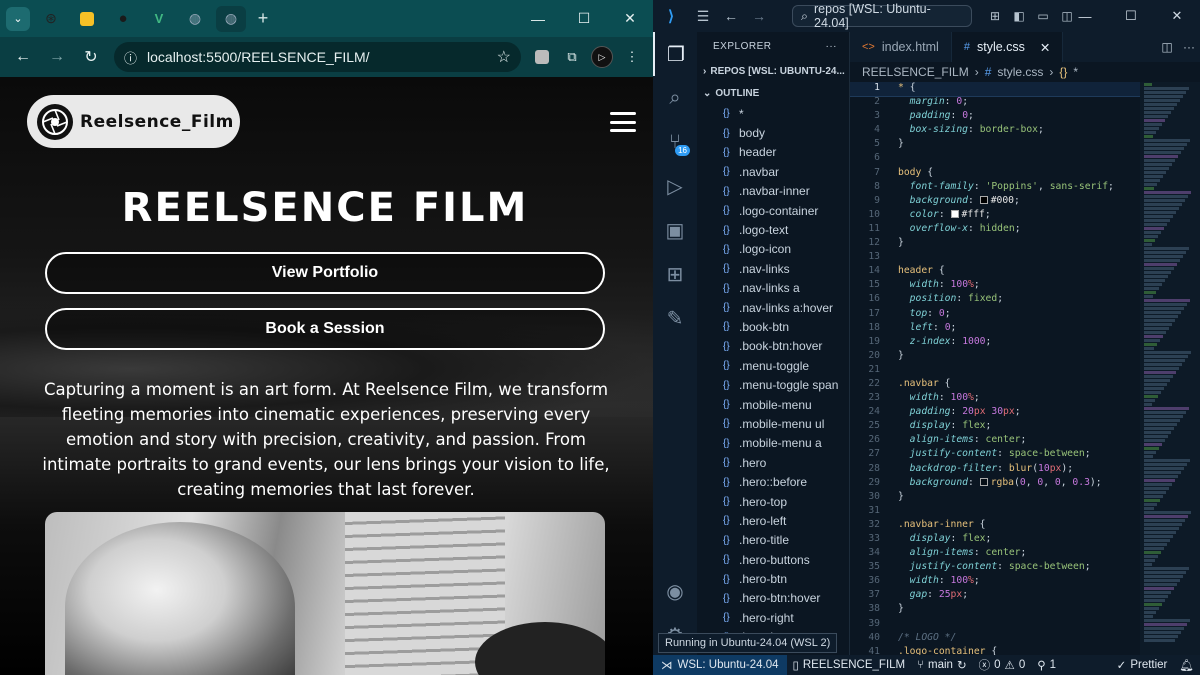  I want to click on notifications-bell-icon: 🔔︎, so click(1186, 665).